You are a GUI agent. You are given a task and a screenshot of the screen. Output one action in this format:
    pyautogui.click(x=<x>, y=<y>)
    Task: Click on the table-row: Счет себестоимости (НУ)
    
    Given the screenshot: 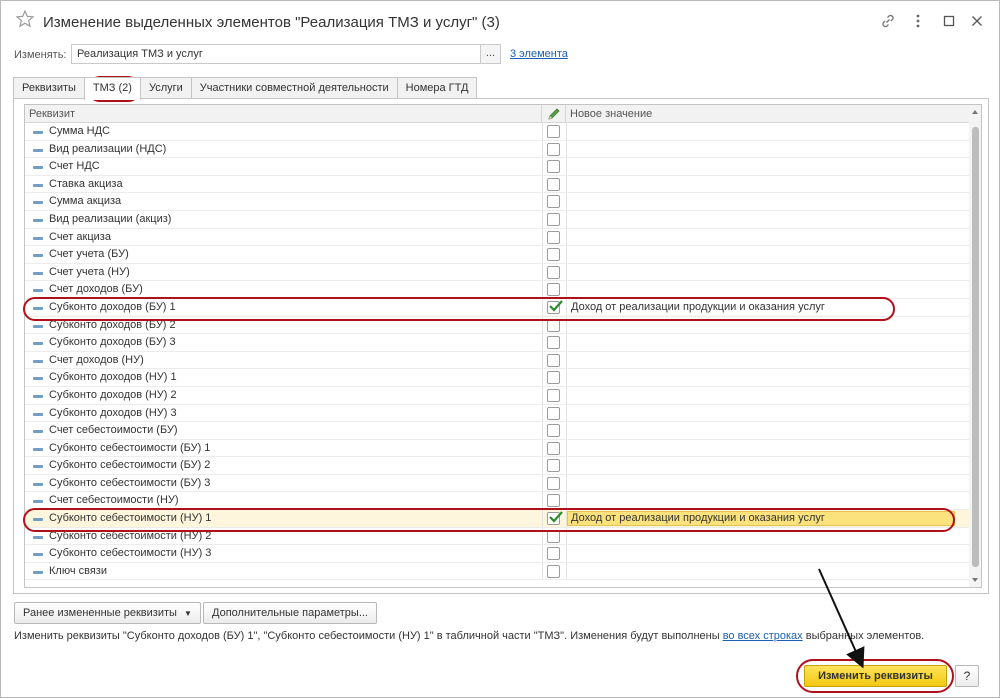 What is the action you would take?
    pyautogui.click(x=497, y=501)
    